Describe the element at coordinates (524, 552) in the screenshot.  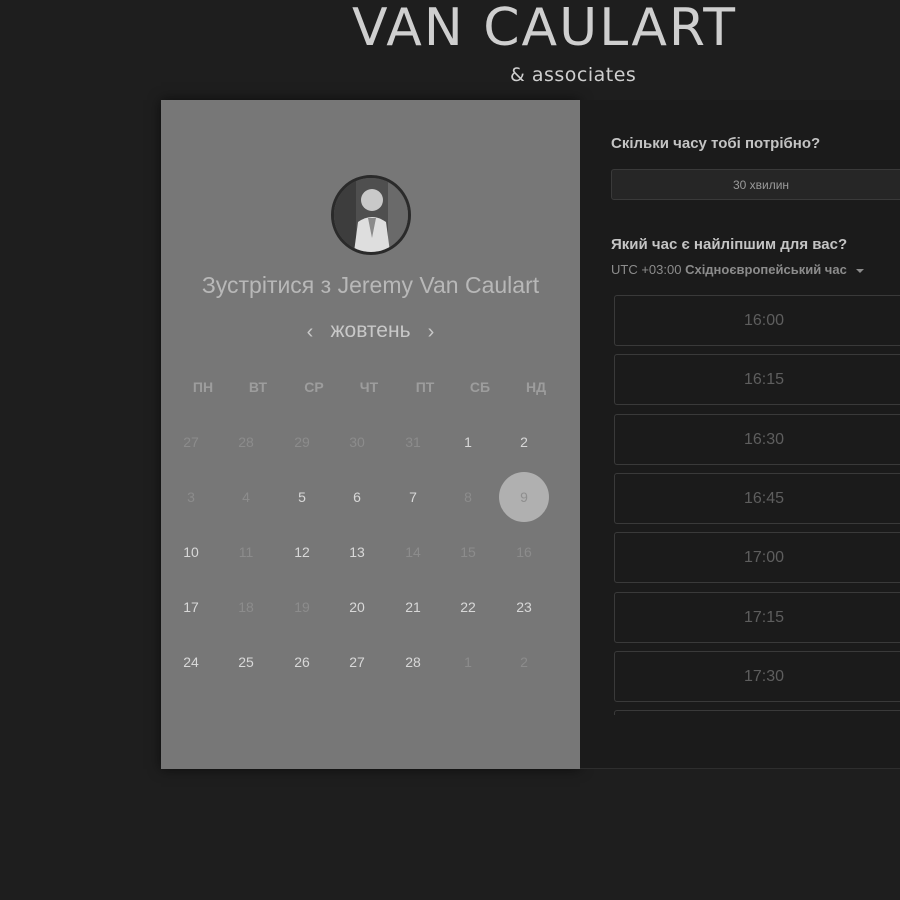
I see `calendar-day: 16` at that location.